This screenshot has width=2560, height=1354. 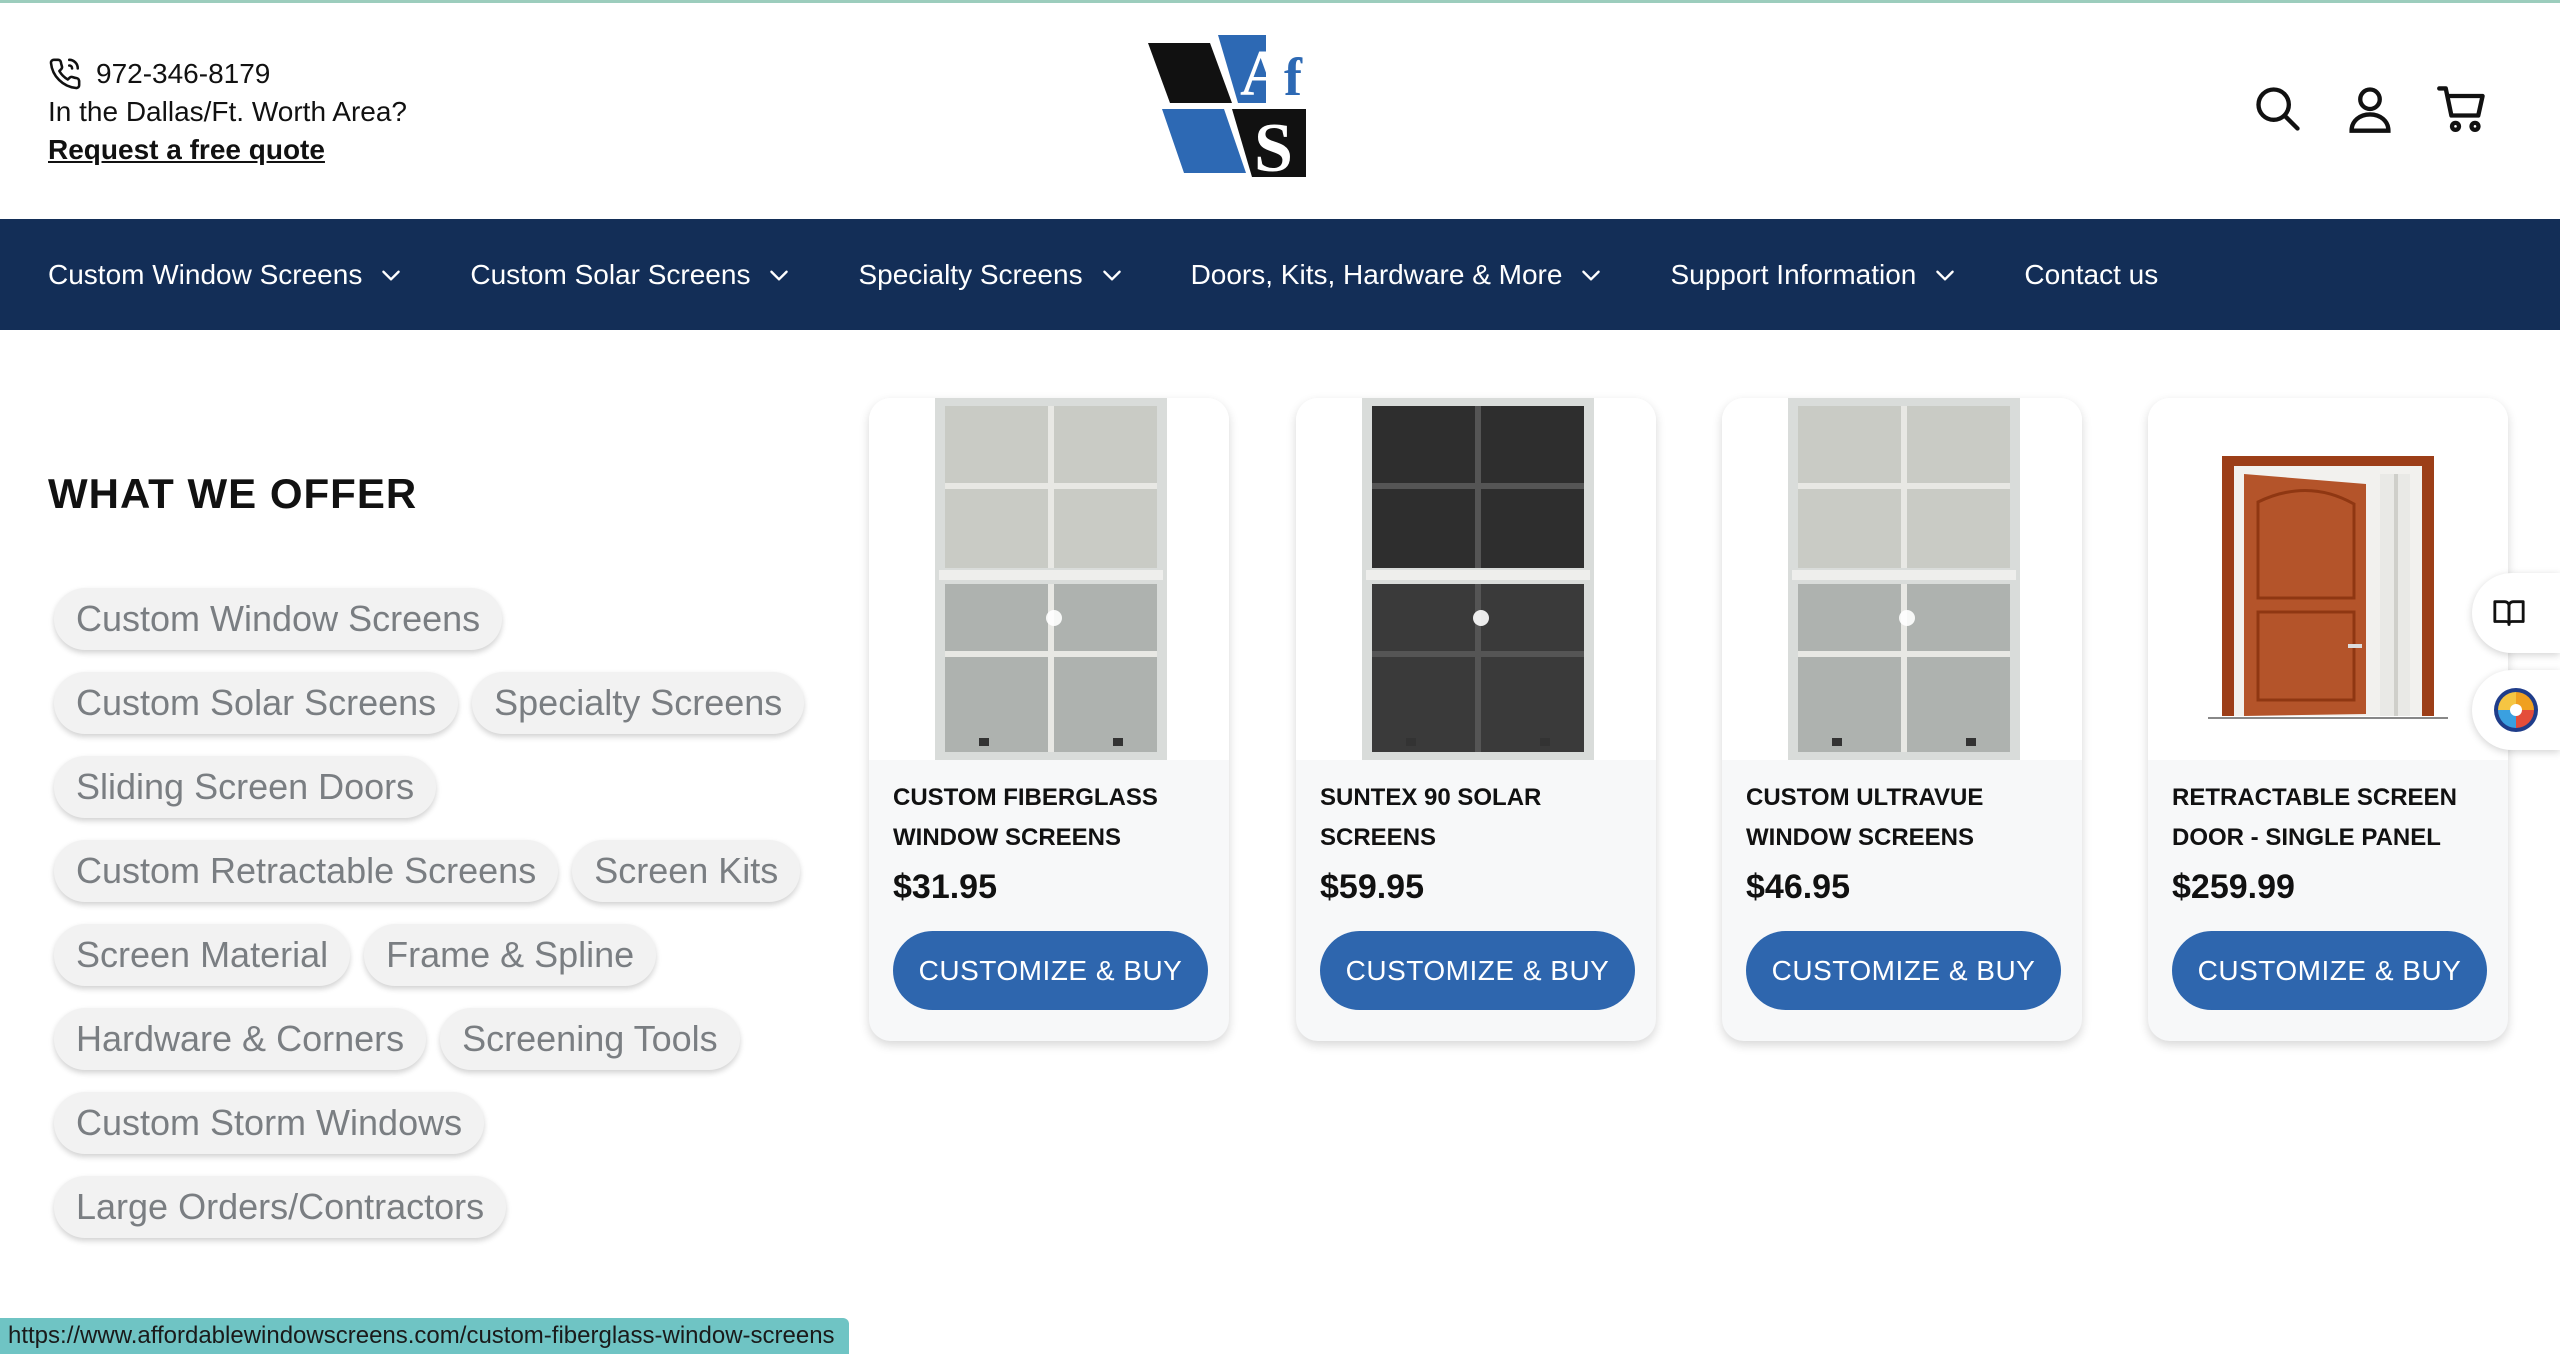 What do you see at coordinates (65, 74) in the screenshot?
I see `phone-icon` at bounding box center [65, 74].